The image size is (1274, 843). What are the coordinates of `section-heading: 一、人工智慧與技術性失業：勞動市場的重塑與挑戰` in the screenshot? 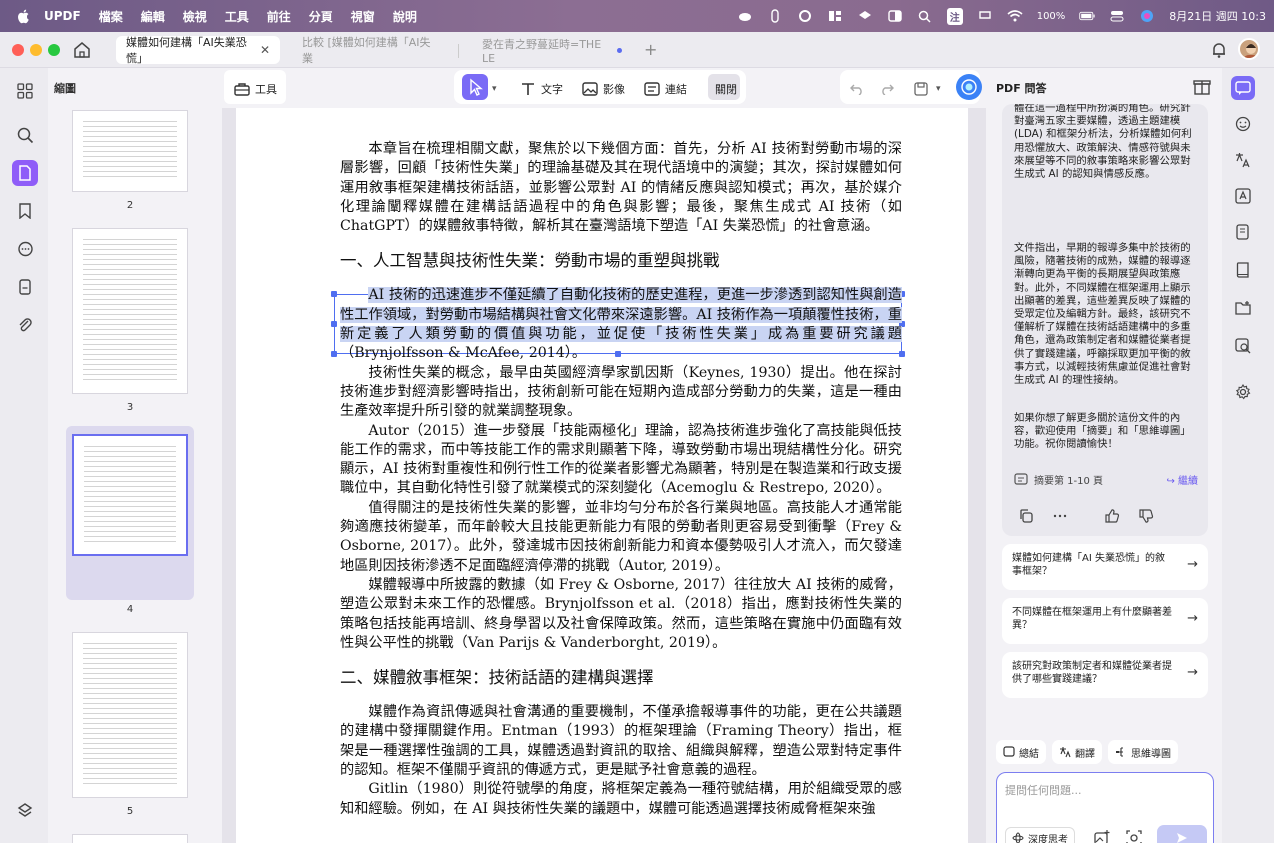 It's located at (621, 261).